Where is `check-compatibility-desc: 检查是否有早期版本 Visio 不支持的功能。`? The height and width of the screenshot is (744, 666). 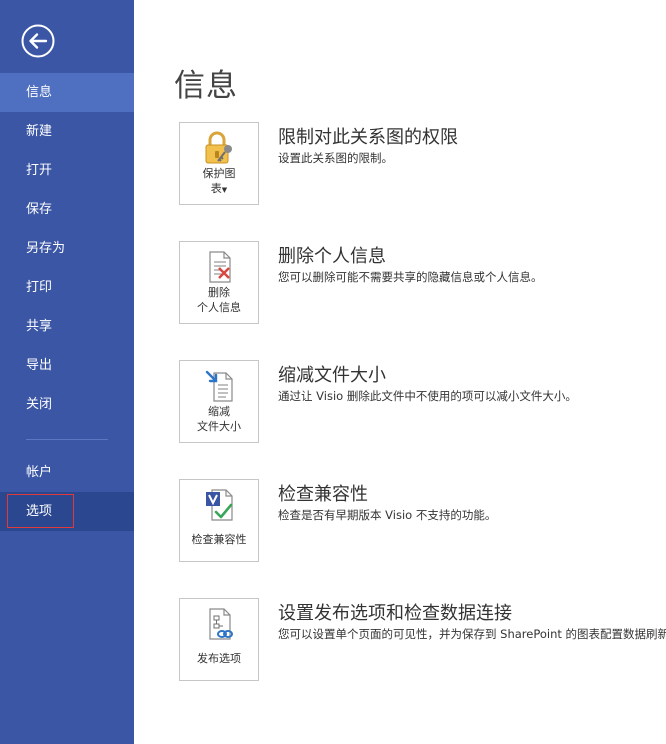 check-compatibility-desc: 检查是否有早期版本 Visio 不支持的功能。 is located at coordinates (387, 515).